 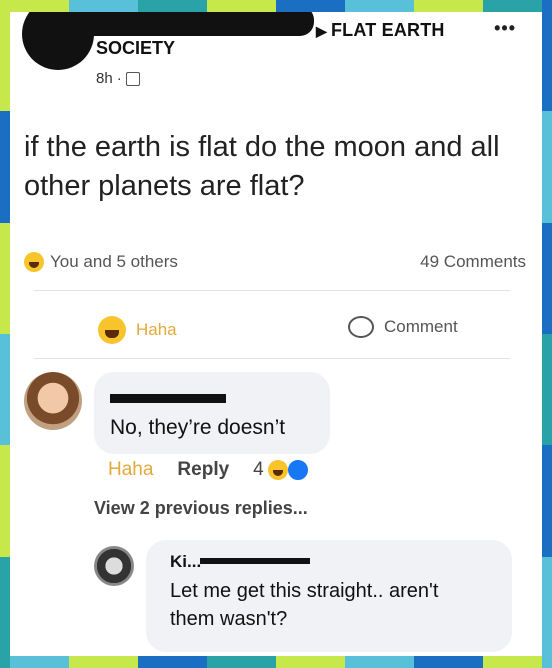 What do you see at coordinates (130, 470) in the screenshot?
I see `comment-haha-link: Haha` at bounding box center [130, 470].